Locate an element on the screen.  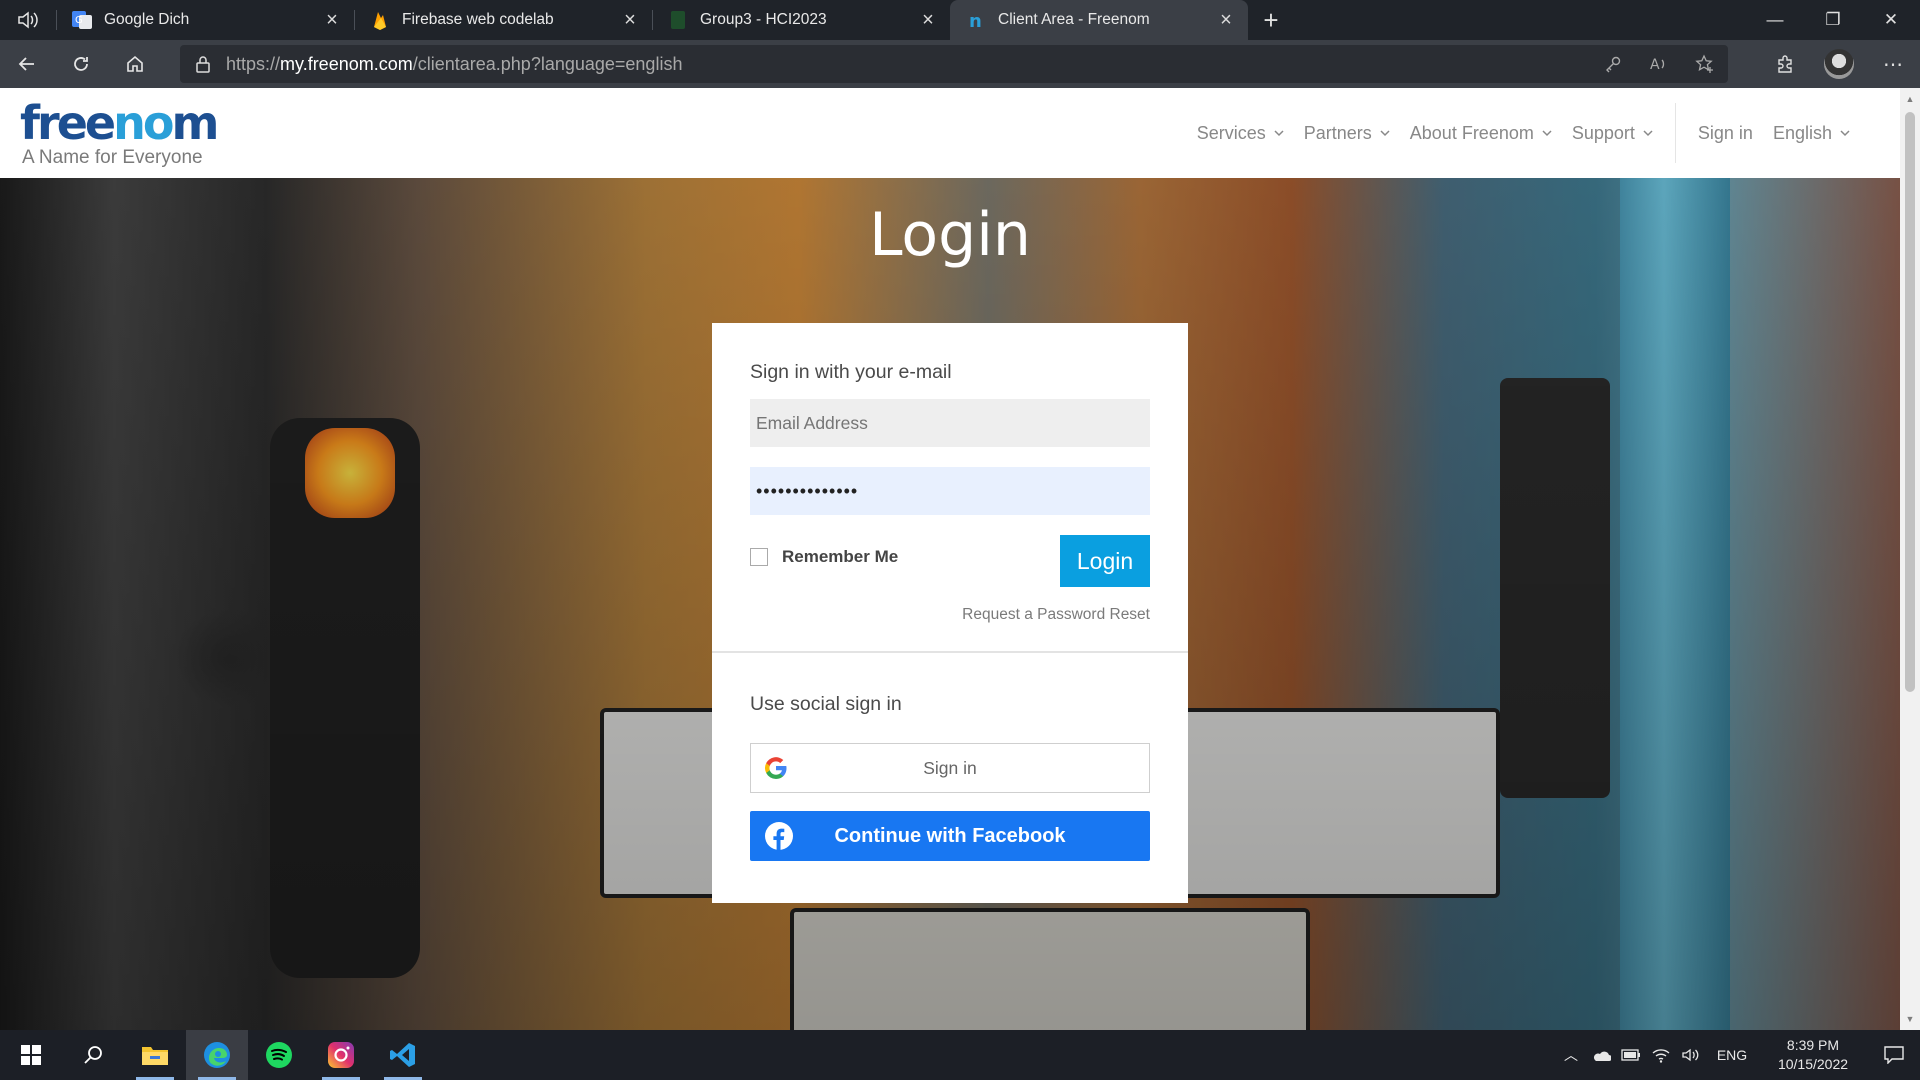
page-scrollbar: ▲ ▼ is located at coordinates (1910, 559).